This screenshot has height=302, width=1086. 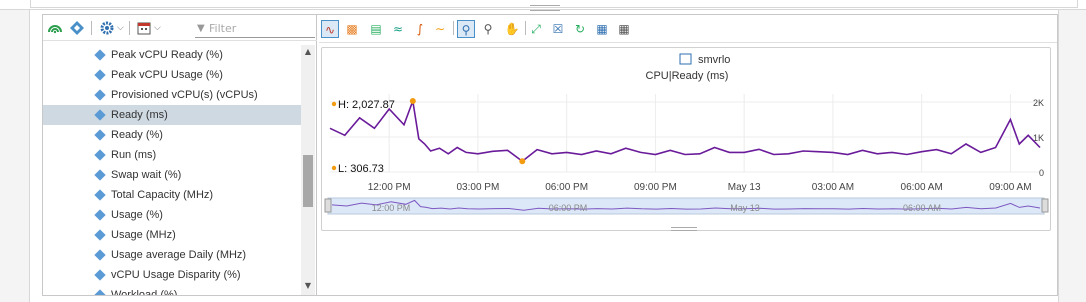 I want to click on zoom-select-icon: ⚲, so click(x=466, y=29).